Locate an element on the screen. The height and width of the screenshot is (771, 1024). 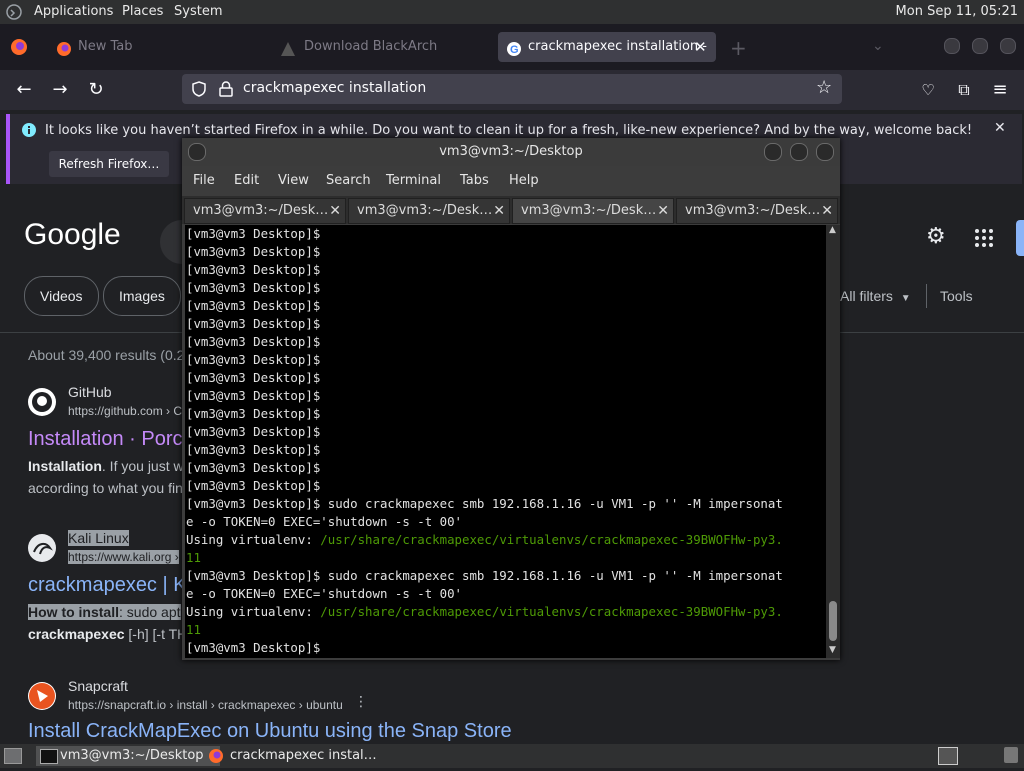
maximize-window-button is located at coordinates (980, 46).